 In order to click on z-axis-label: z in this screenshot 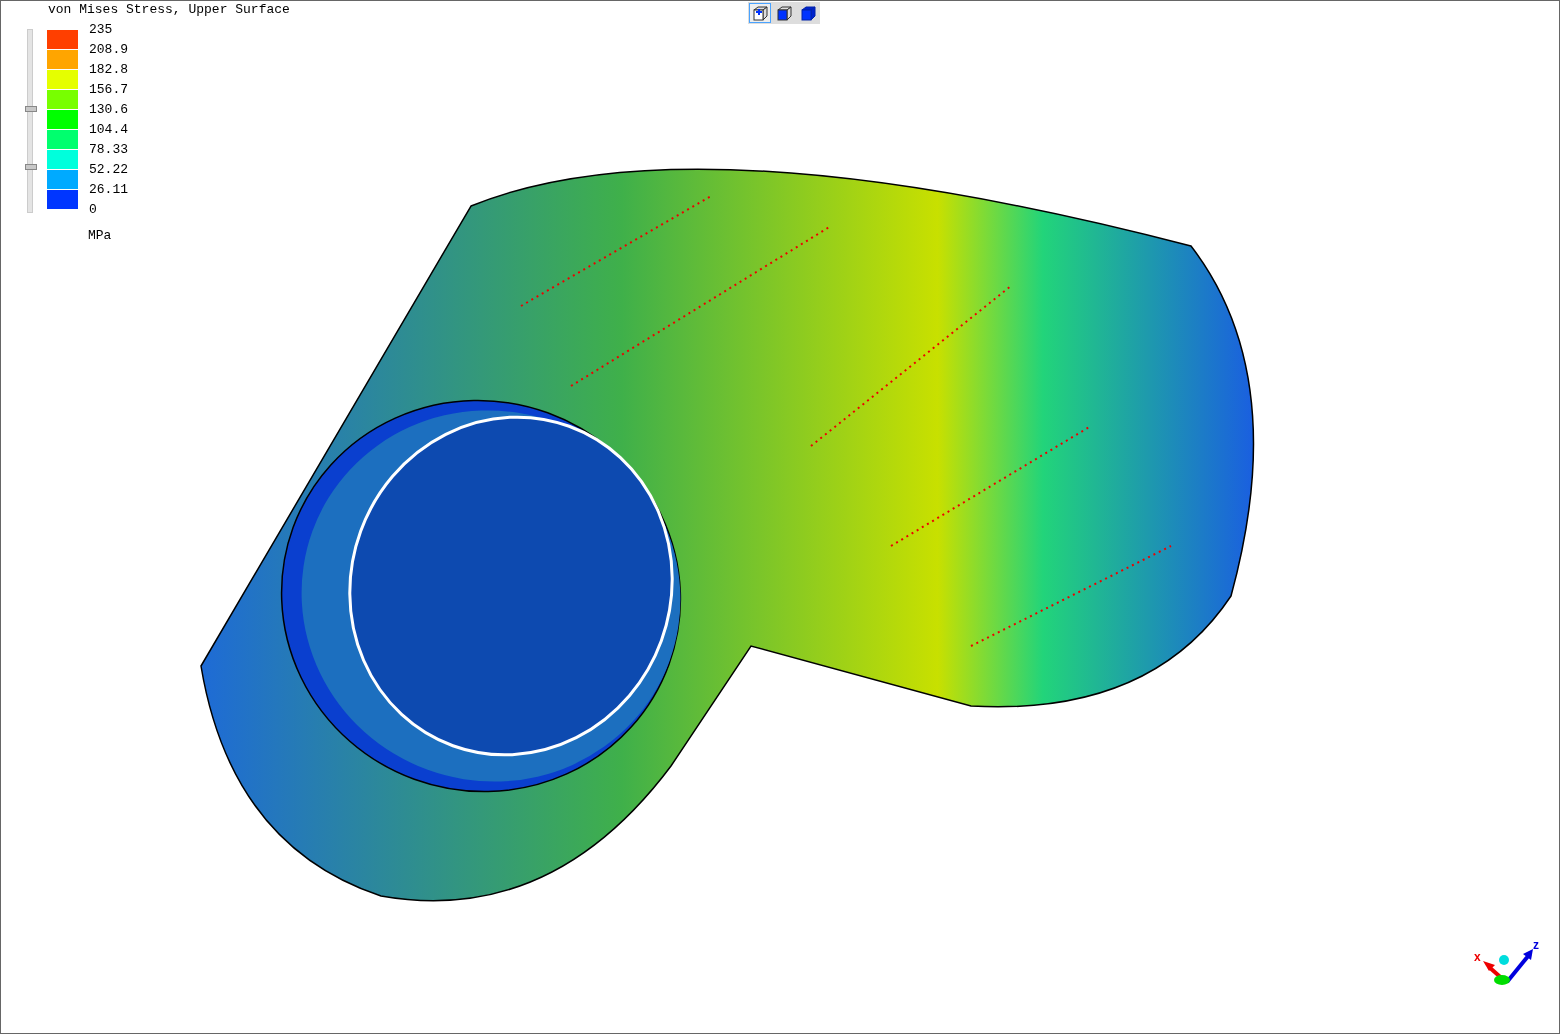, I will do `click(1536, 945)`.